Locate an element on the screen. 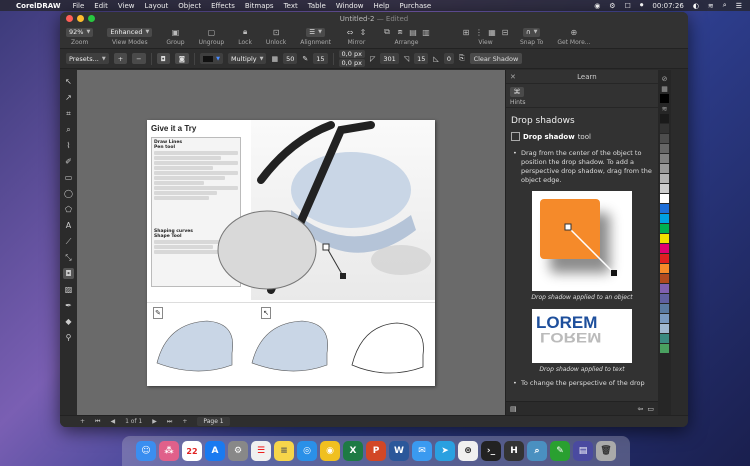 This screenshot has height=466, width=750. rectangle-tool-icon: ▭ is located at coordinates (68, 177).